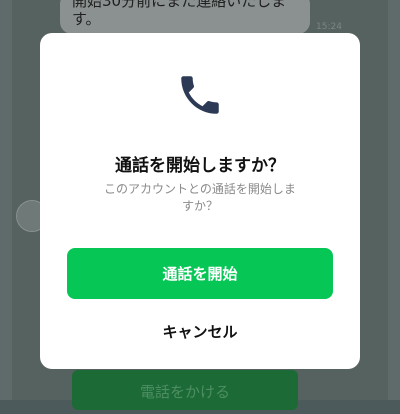 The height and width of the screenshot is (414, 400). Describe the element at coordinates (329, 27) in the screenshot. I see `message-timestamp: 15:24` at that location.